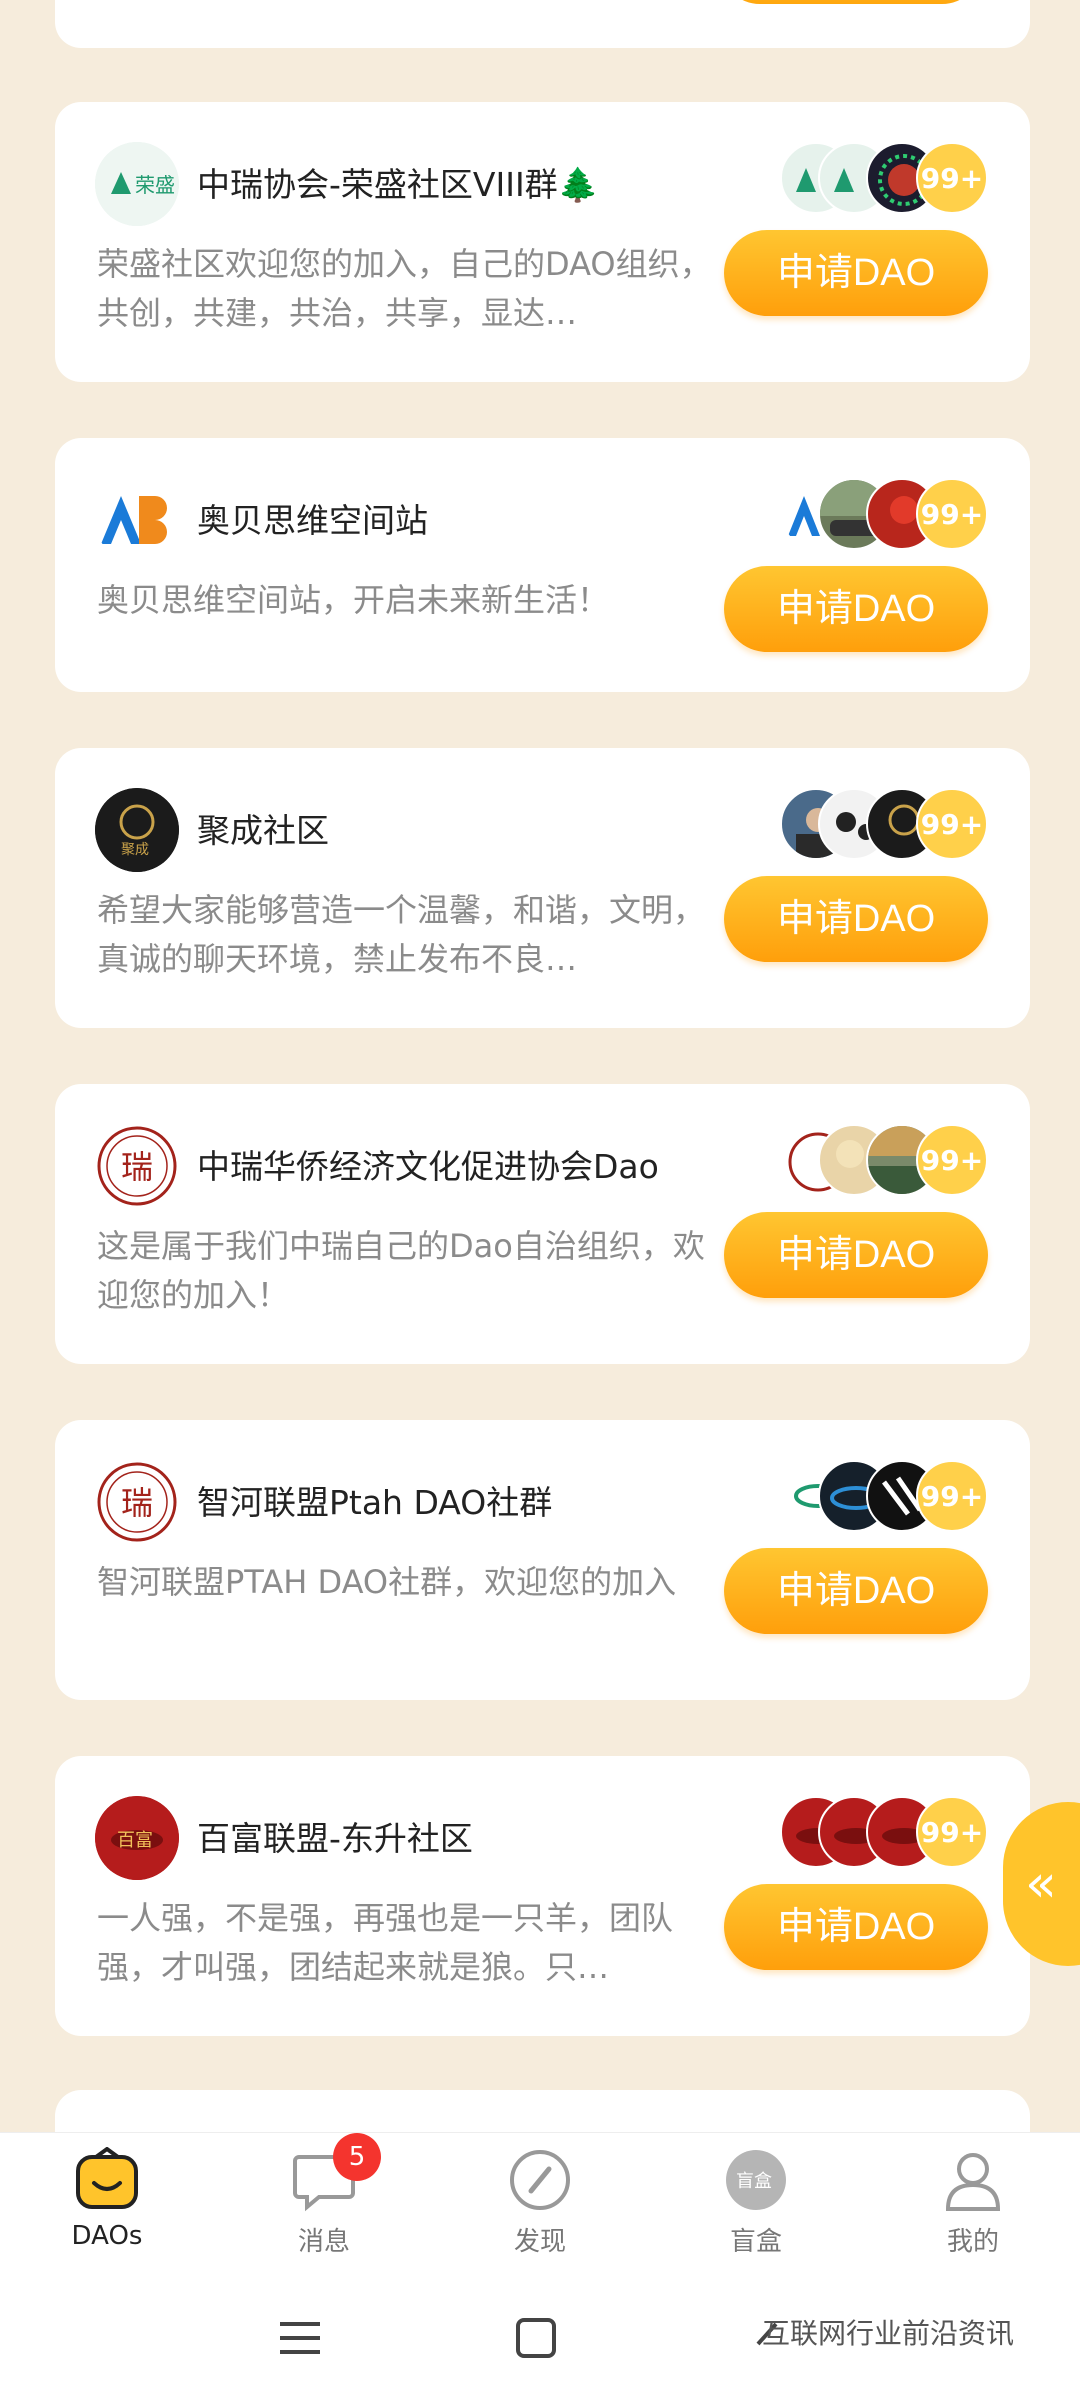 This screenshot has height=2400, width=1080. Describe the element at coordinates (888, 2333) in the screenshot. I see `watermark-text: 互联网行业前沿资讯` at that location.